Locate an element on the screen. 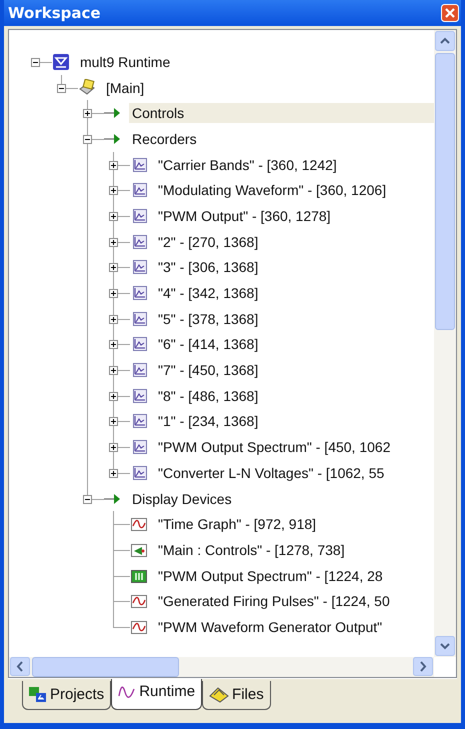  close-icon is located at coordinates (450, 13).